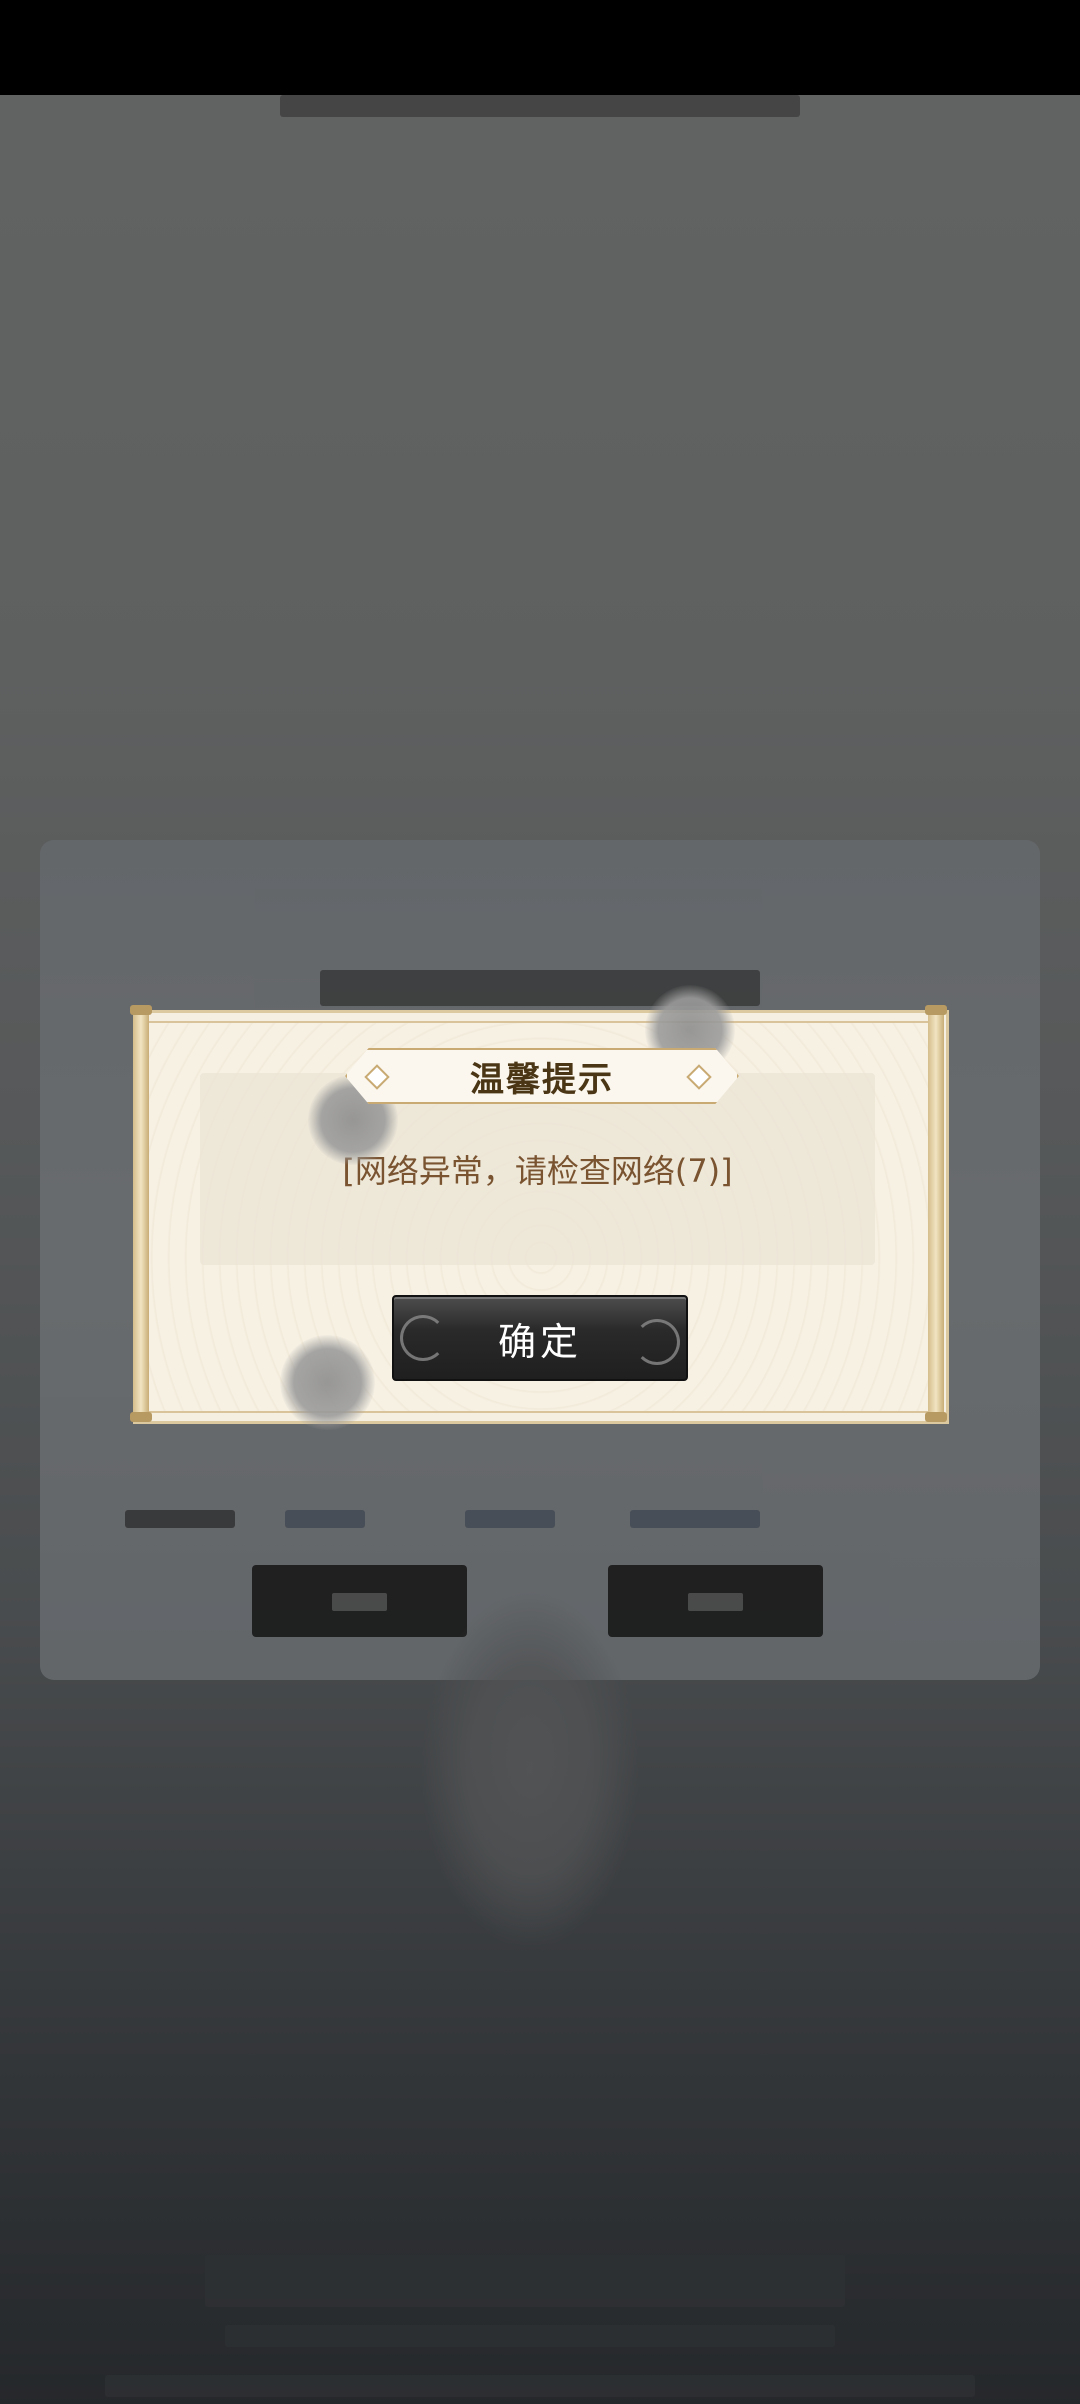  I want to click on alert-message: [网络异常，请检查网络(7)], so click(537, 1171).